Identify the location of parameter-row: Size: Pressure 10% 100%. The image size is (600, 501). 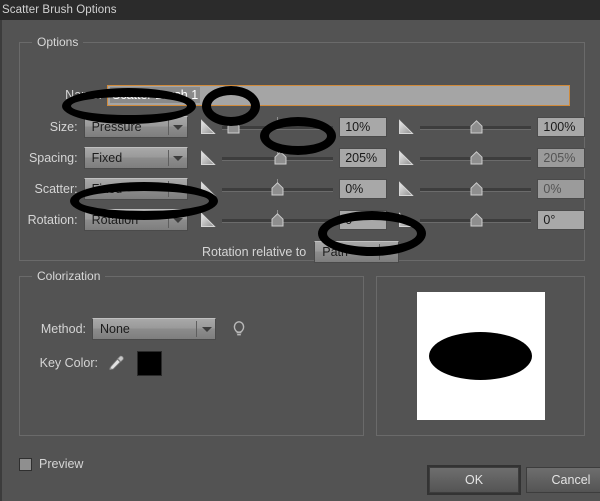
(302, 127).